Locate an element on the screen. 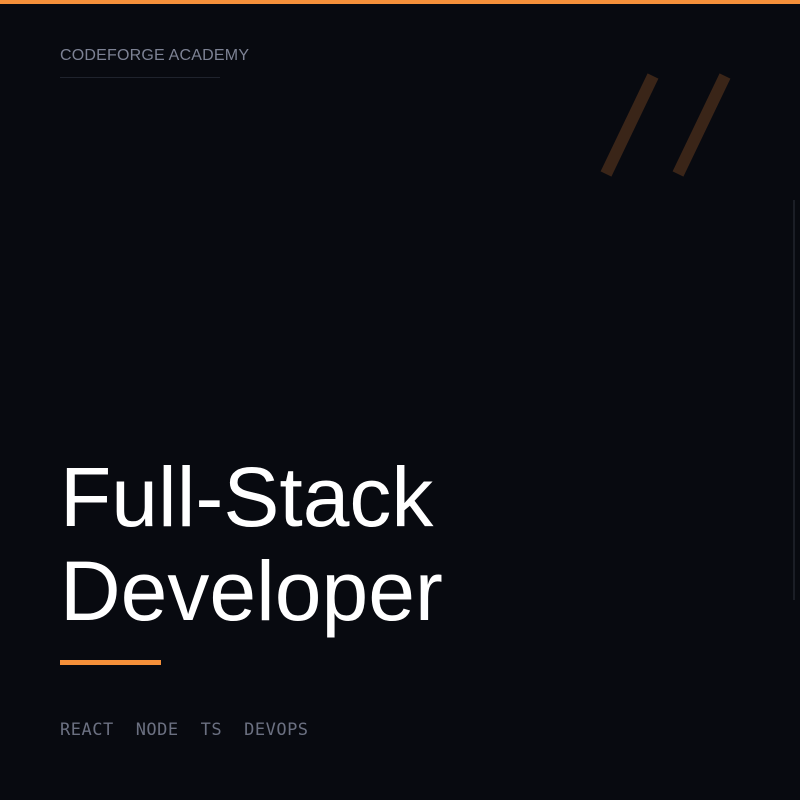 This screenshot has height=800, width=800. brand-name: CODEFORGE ACADEMY is located at coordinates (155, 55).